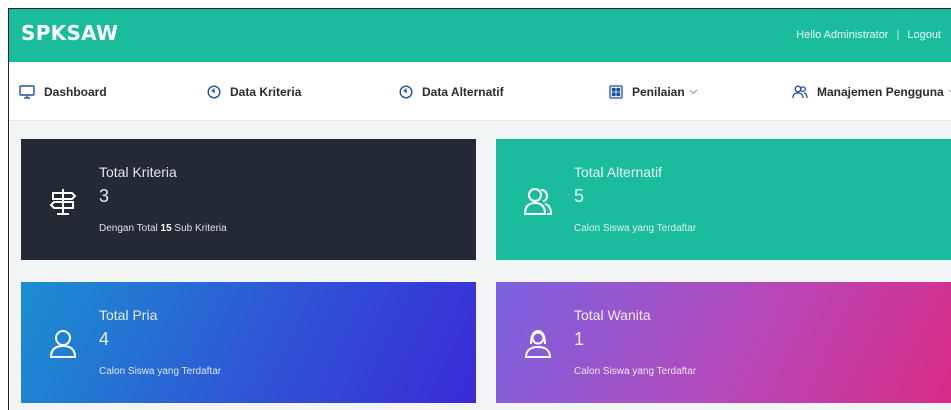  What do you see at coordinates (616, 92) in the screenshot?
I see `grid-icon` at bounding box center [616, 92].